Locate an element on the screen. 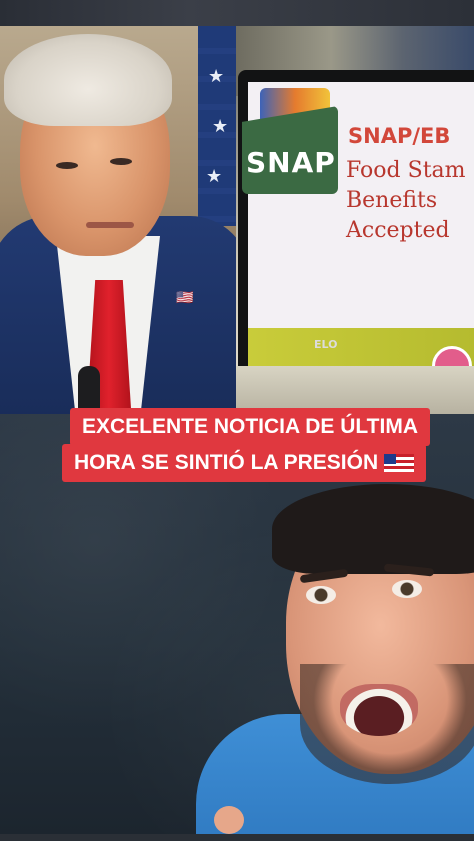 Image resolution: width=474 pixels, height=841 pixels. snap-logo-text: SNAP is located at coordinates (291, 162).